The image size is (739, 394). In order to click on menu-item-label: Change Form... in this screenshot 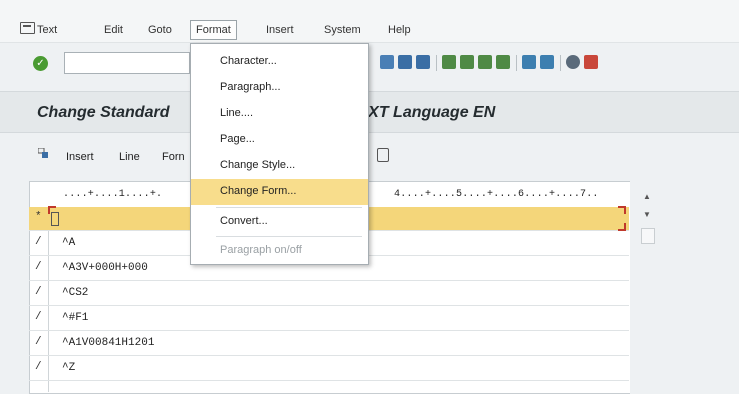, I will do `click(258, 191)`.